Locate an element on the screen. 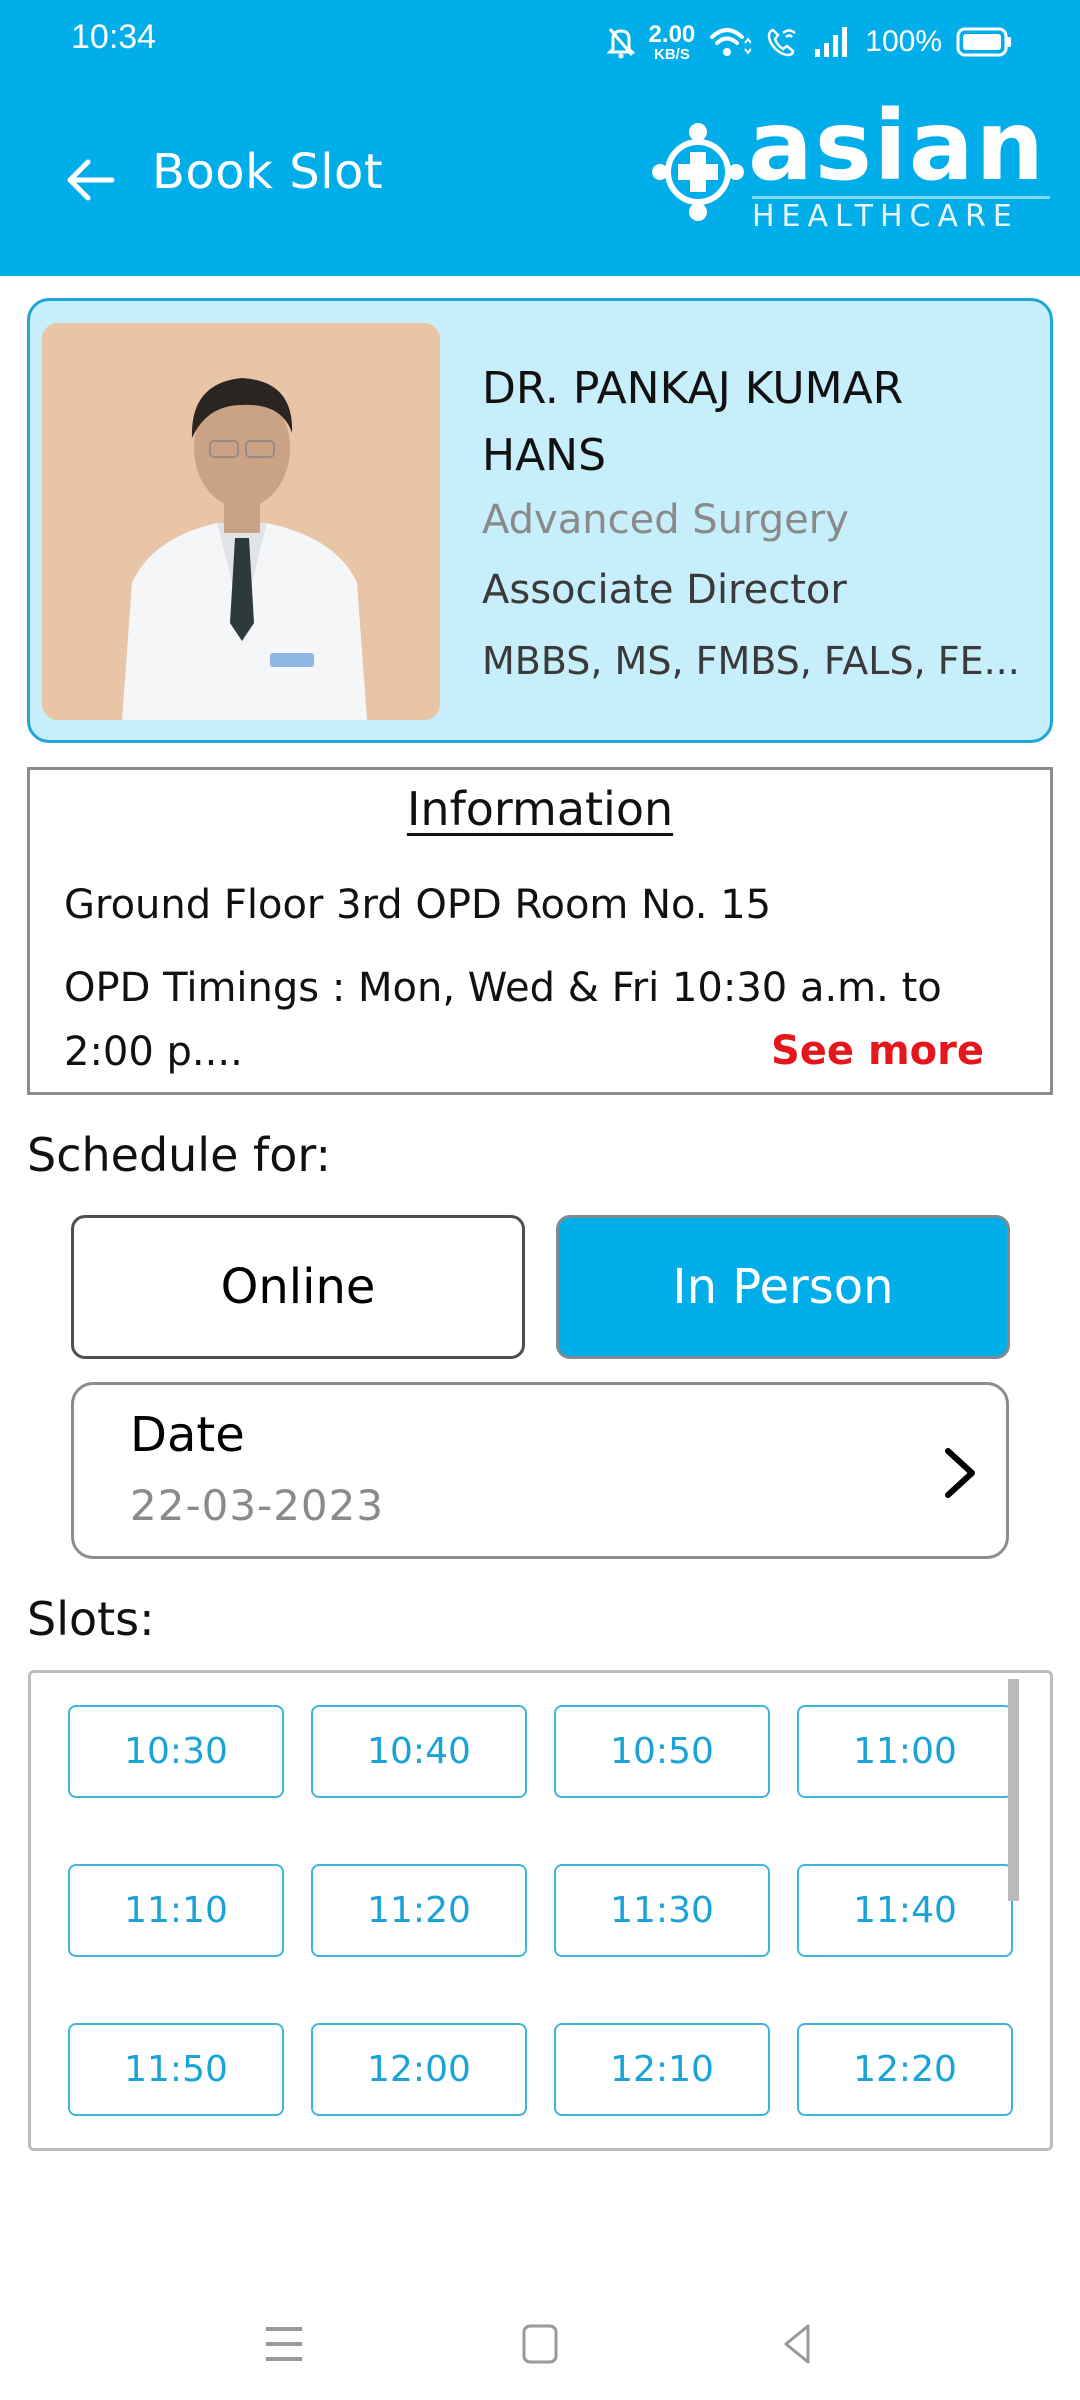 The image size is (1080, 2400). chevron-right-icon is located at coordinates (960, 1473).